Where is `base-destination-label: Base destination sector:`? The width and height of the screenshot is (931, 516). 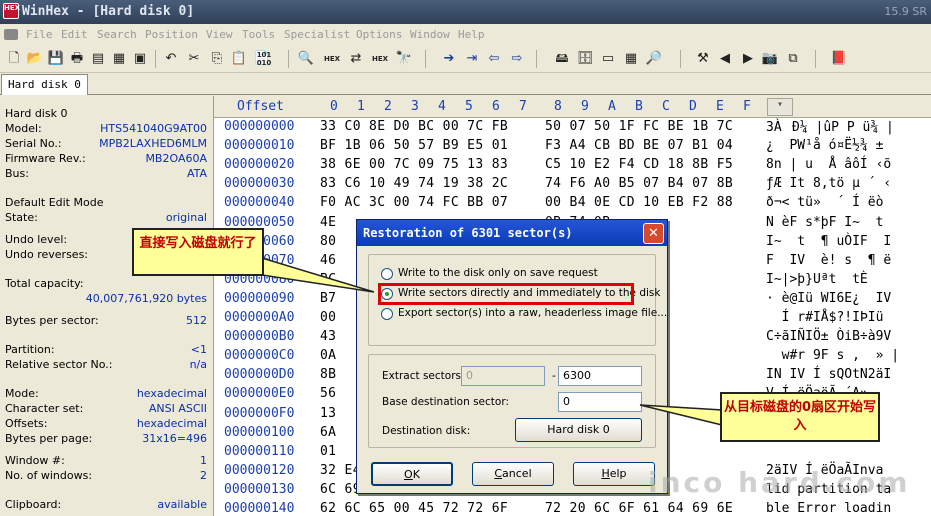
base-destination-label: Base destination sector: is located at coordinates (445, 402).